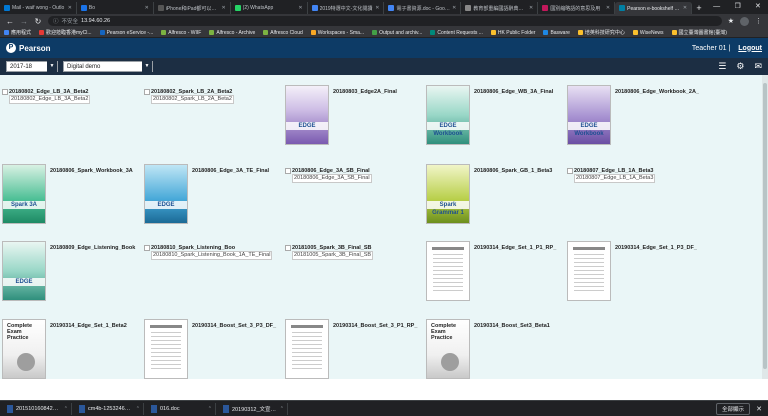 This screenshot has height=416, width=768. I want to click on book-card: EDGE Workbook 20180806_Edge_Workbook_2A_, so click(636, 118).